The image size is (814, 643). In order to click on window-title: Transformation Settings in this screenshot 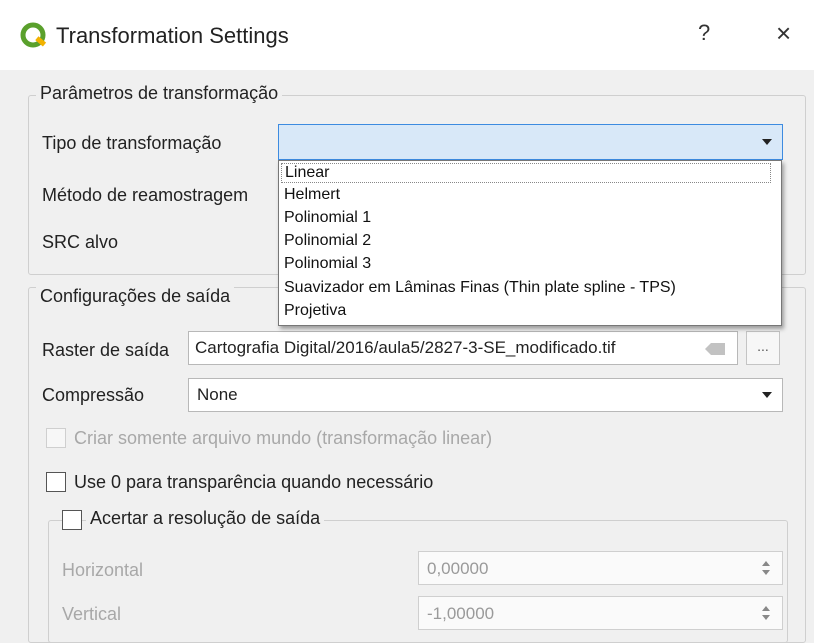, I will do `click(172, 35)`.